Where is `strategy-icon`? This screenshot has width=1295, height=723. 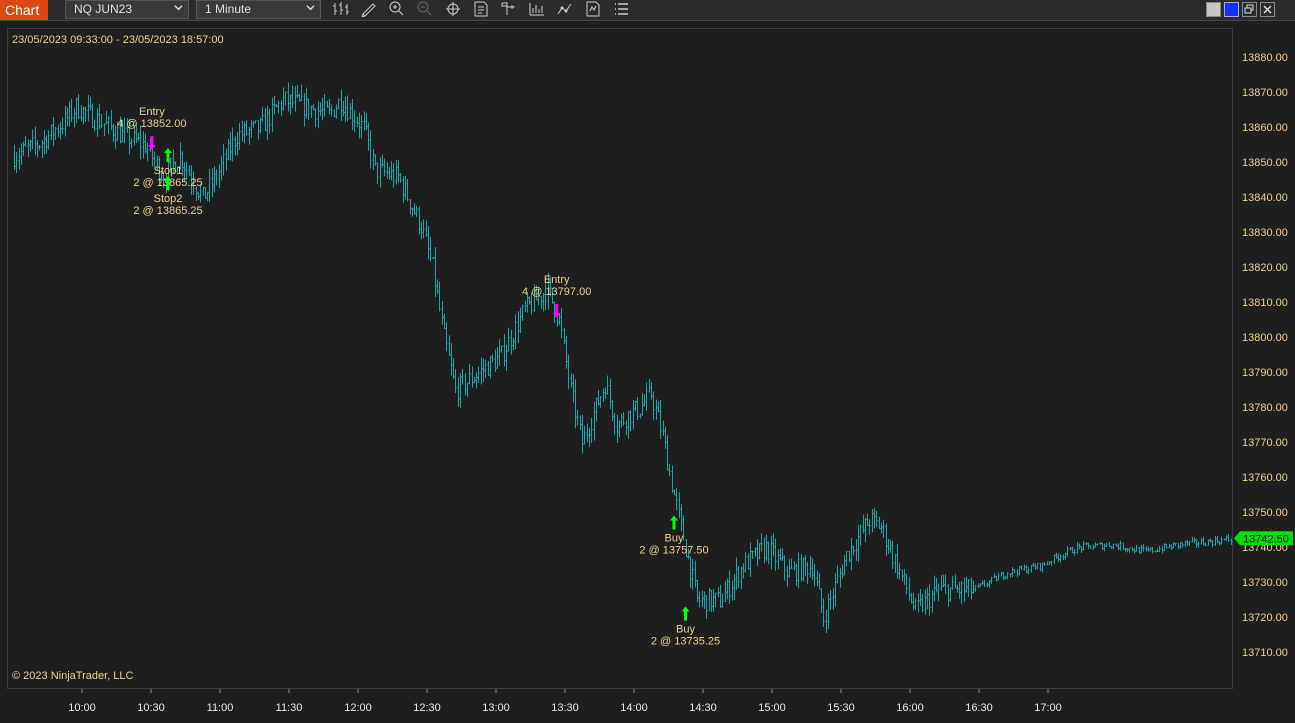
strategy-icon is located at coordinates (566, 9).